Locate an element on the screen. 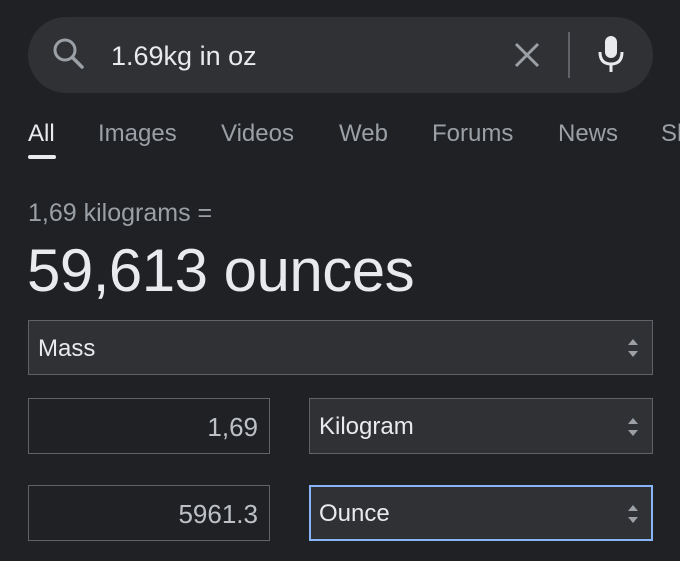 The width and height of the screenshot is (680, 561). from-value-input: 1,69 is located at coordinates (149, 426).